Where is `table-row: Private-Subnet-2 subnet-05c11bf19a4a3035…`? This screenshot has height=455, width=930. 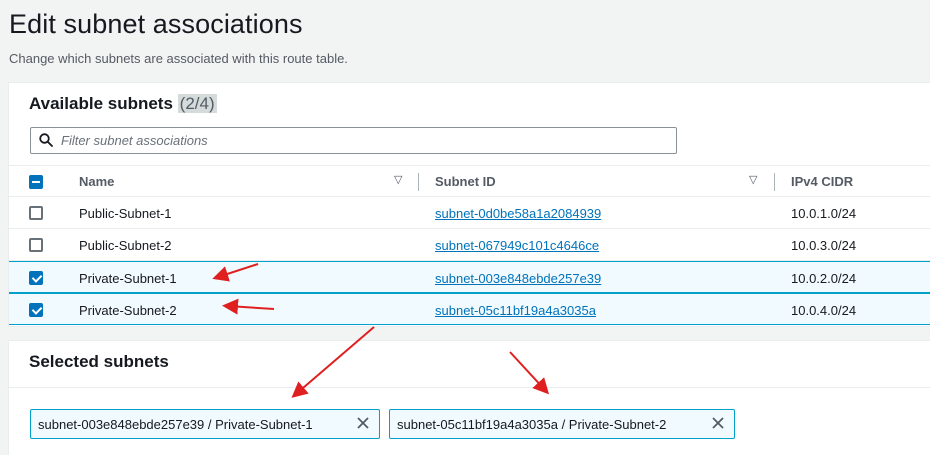
table-row: Private-Subnet-2 subnet-05c11bf19a4a3035… is located at coordinates (469, 309).